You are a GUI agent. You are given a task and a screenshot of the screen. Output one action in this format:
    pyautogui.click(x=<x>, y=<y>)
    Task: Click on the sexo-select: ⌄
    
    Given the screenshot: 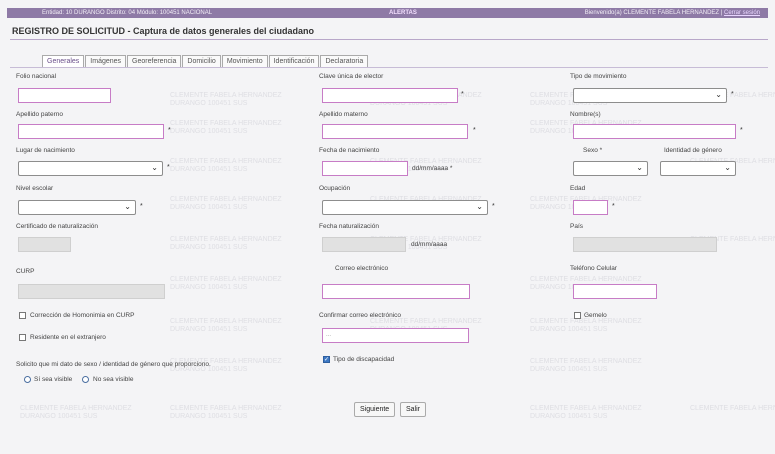 What is the action you would take?
    pyautogui.click(x=610, y=168)
    